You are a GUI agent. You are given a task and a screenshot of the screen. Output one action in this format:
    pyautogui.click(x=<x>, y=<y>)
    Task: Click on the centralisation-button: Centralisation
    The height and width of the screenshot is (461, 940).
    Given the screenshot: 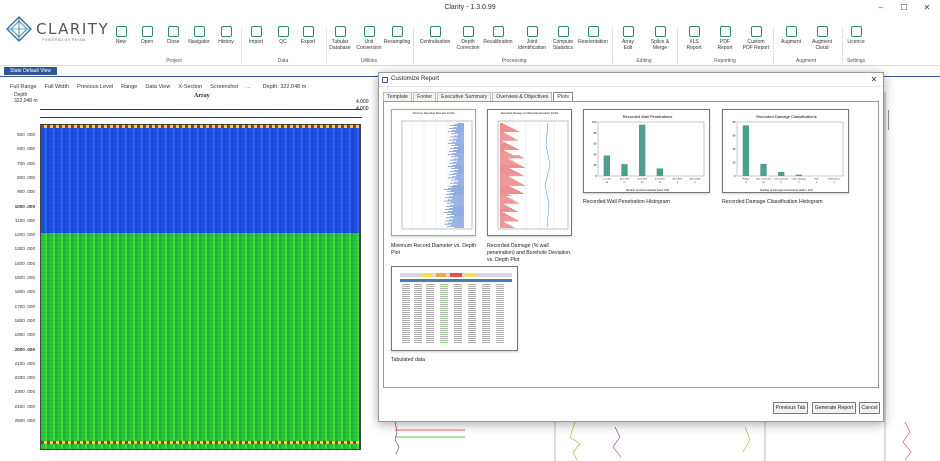 What is the action you would take?
    pyautogui.click(x=435, y=35)
    